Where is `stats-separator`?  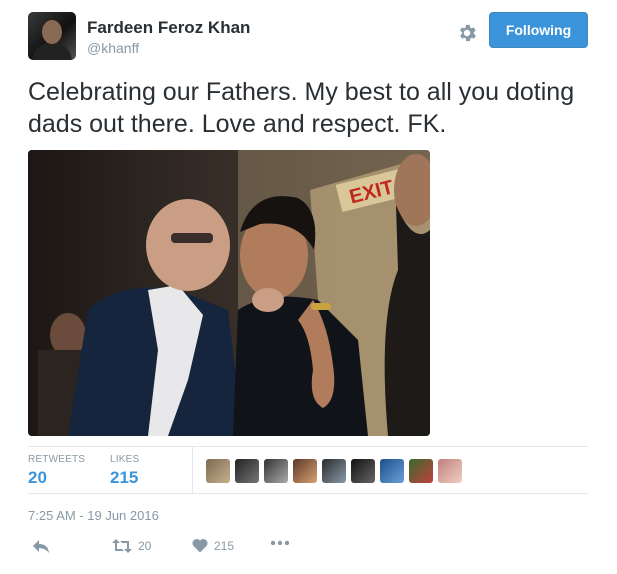 stats-separator is located at coordinates (192, 470).